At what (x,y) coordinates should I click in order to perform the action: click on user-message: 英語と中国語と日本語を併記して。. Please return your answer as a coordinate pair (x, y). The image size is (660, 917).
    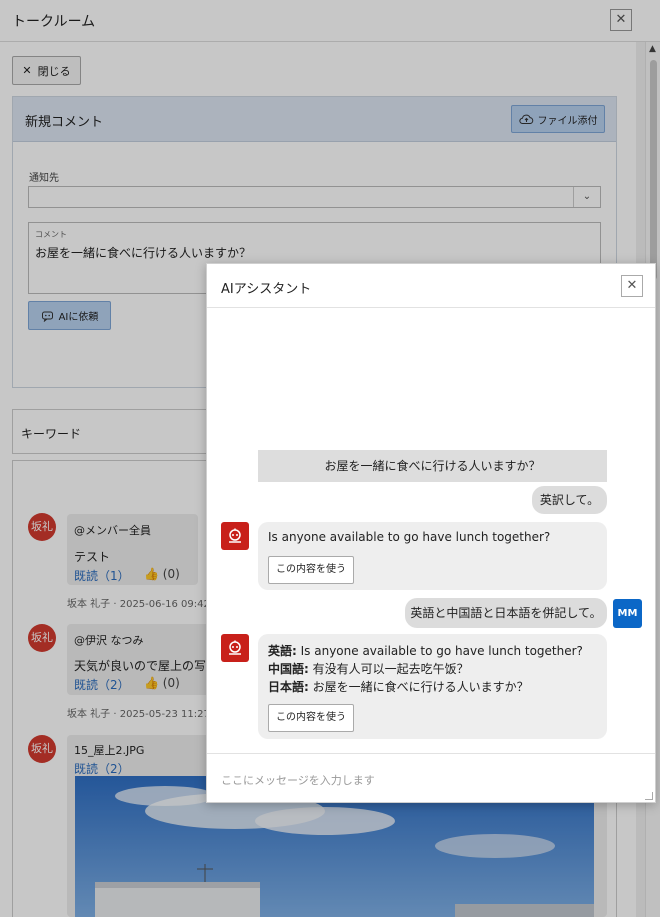
    Looking at the image, I should click on (506, 613).